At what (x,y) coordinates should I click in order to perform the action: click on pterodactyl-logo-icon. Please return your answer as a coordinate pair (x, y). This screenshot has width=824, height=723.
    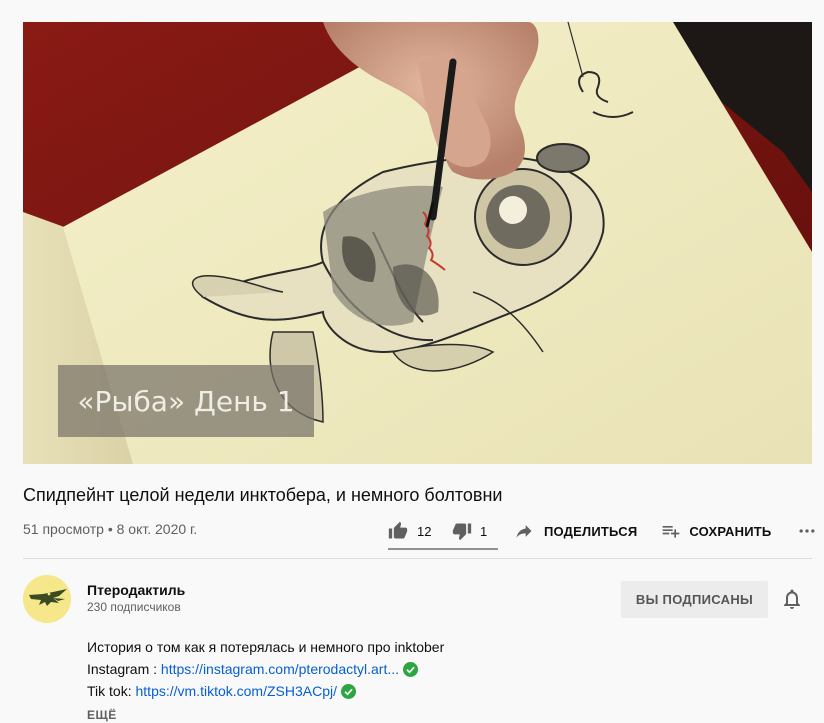
    Looking at the image, I should click on (47, 599).